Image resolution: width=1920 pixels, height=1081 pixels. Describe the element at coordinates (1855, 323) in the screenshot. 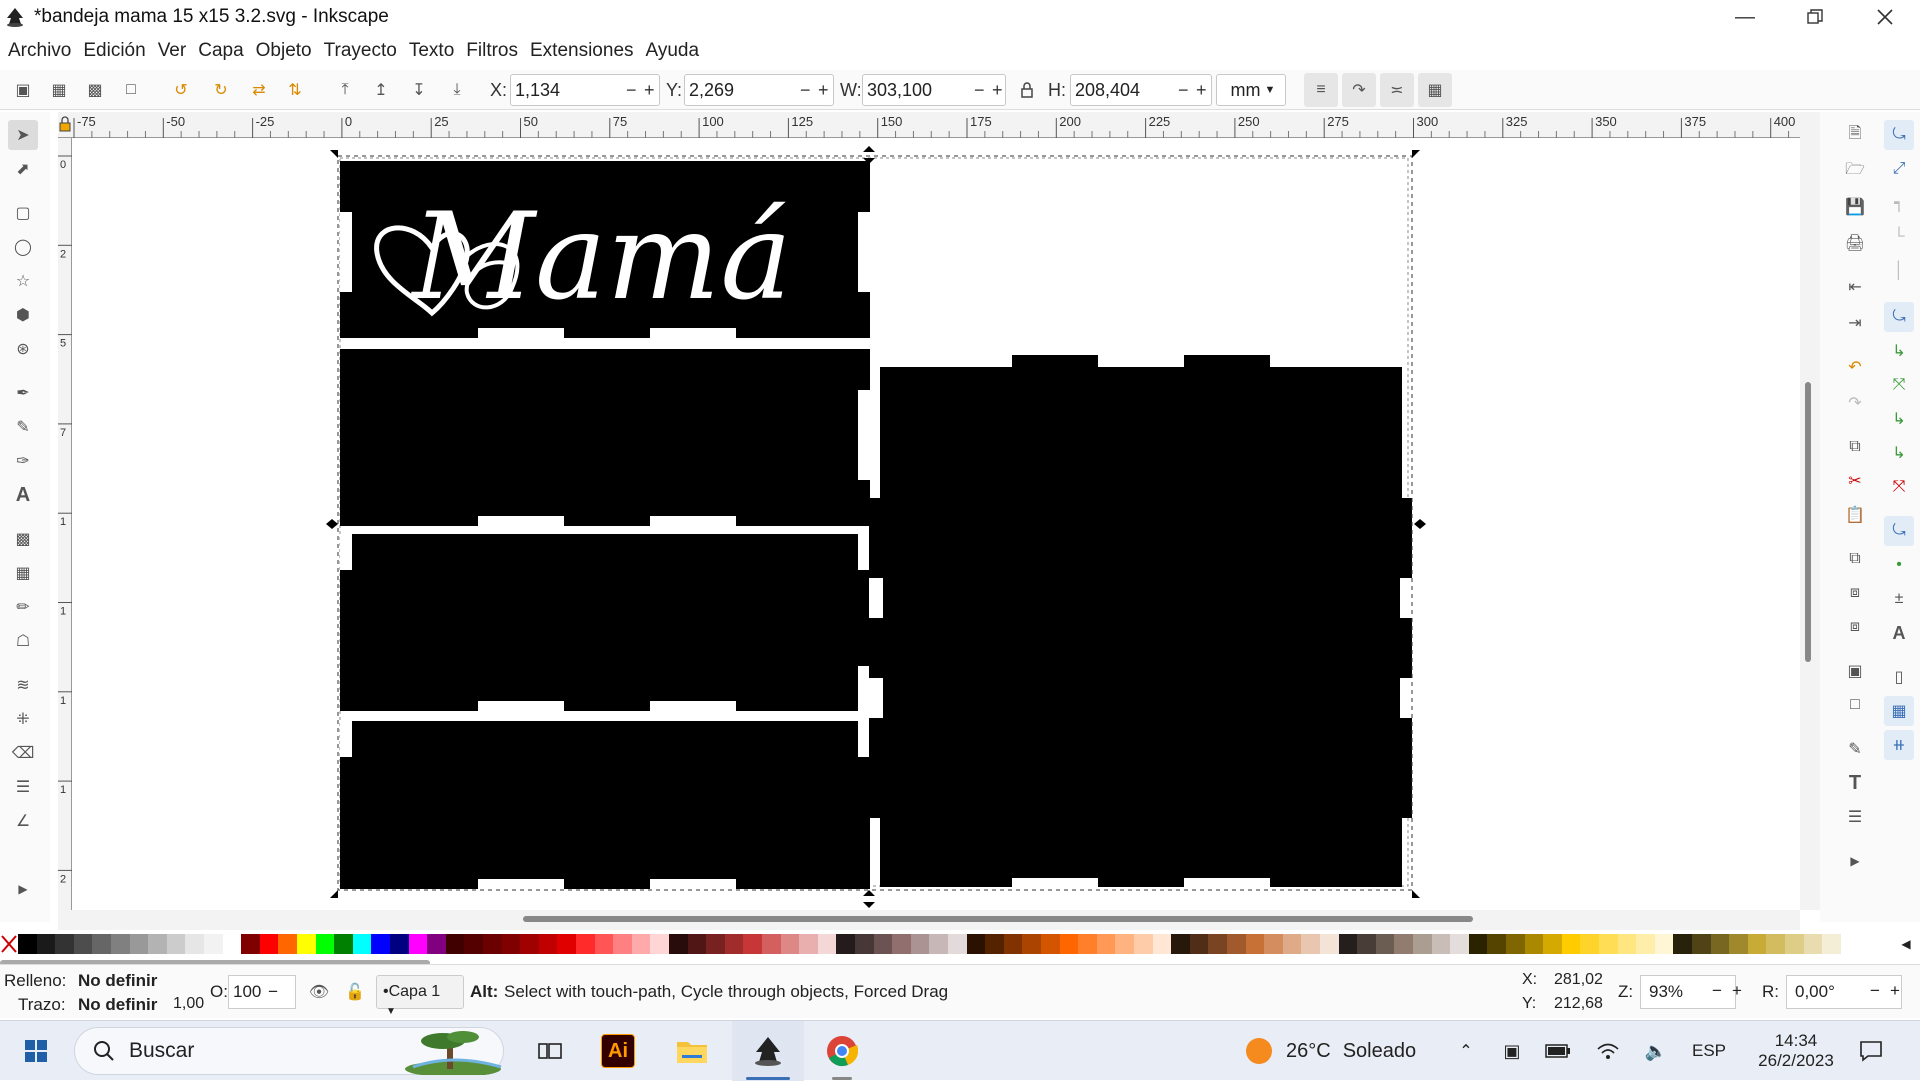

I see `export-button: ⇥` at that location.